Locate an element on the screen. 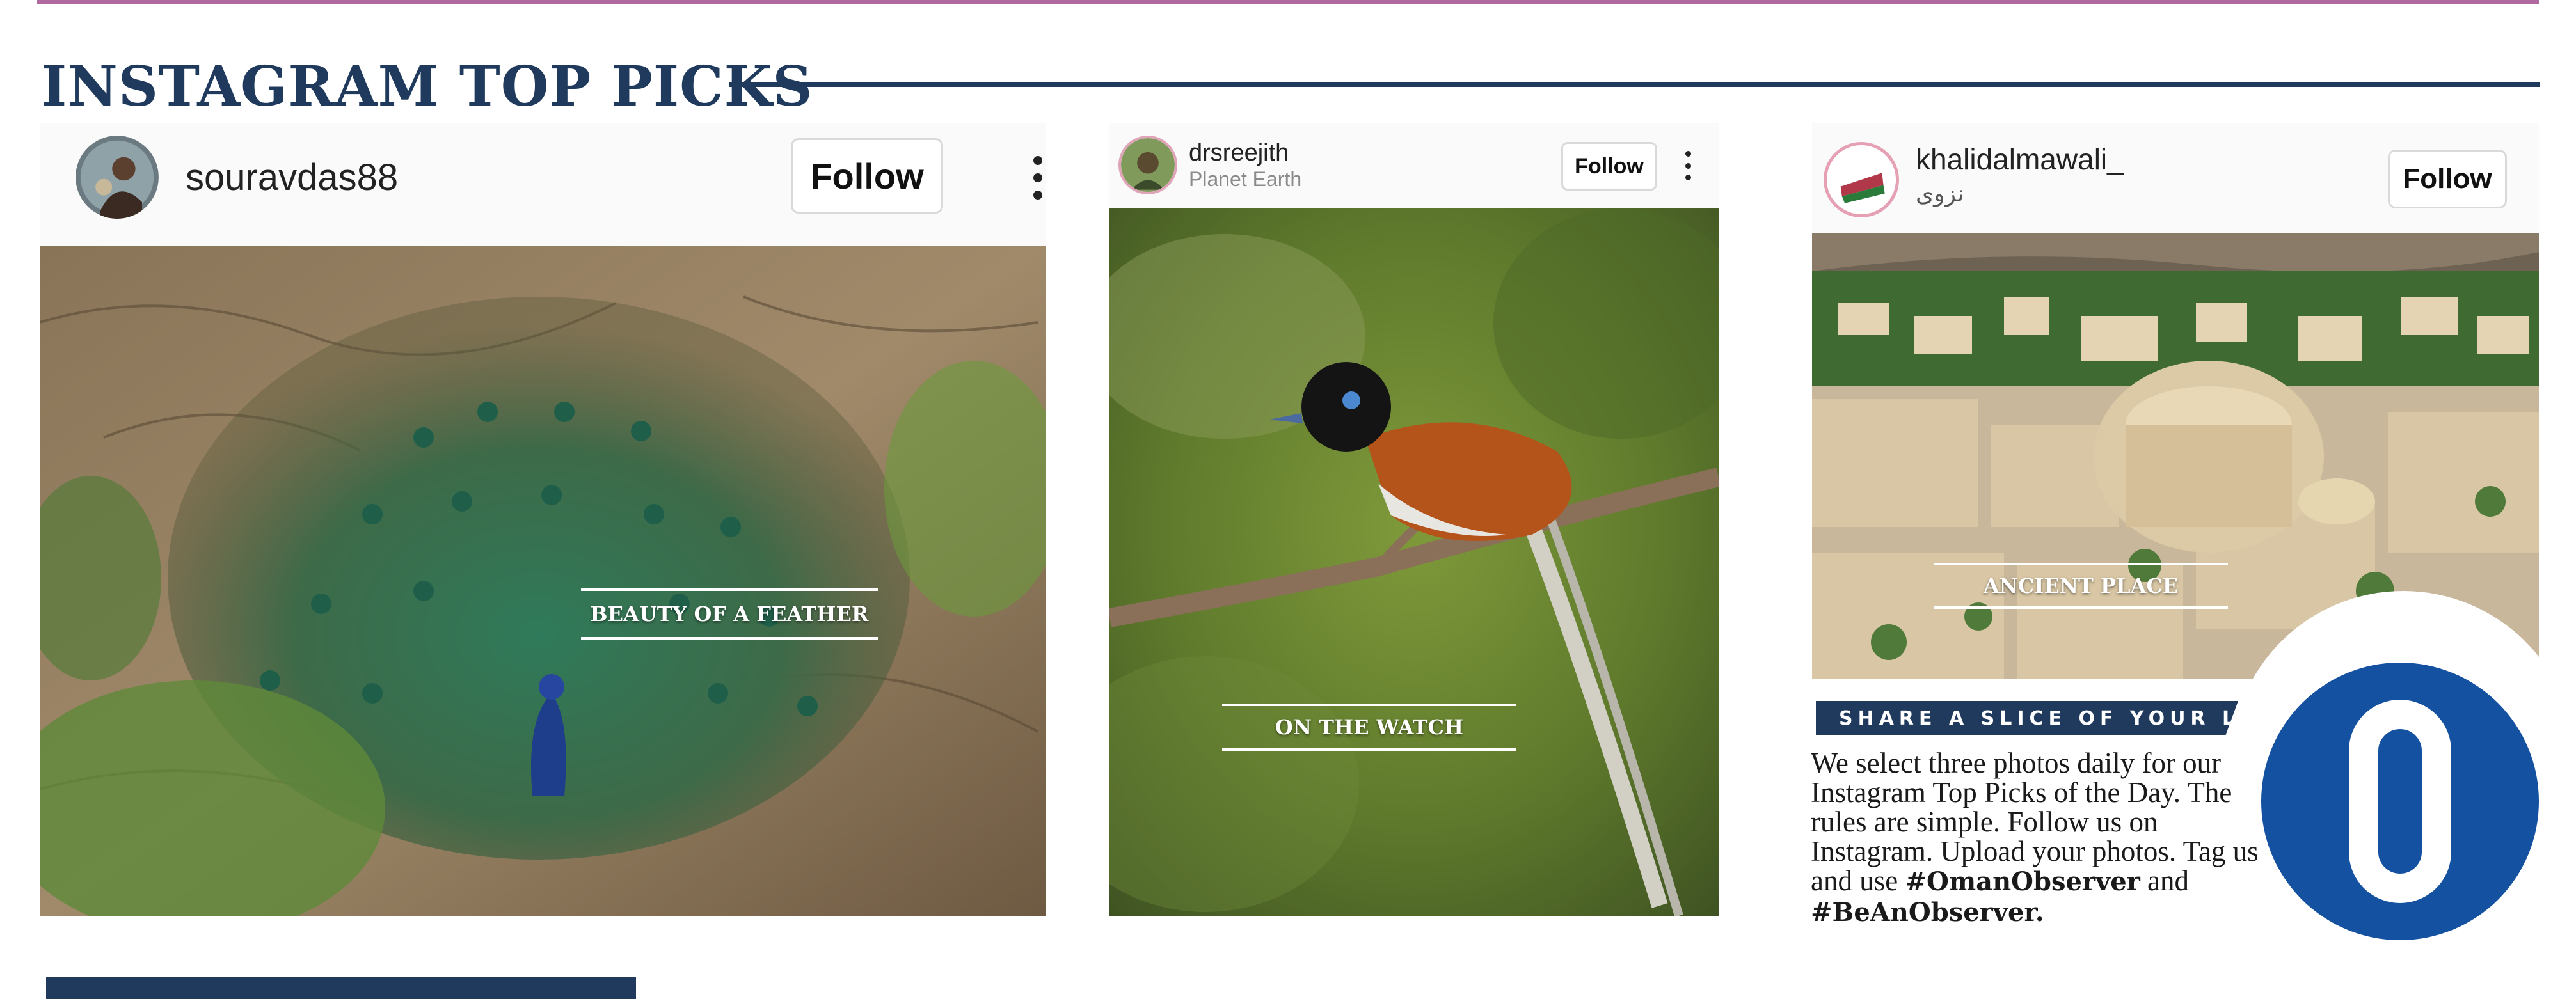 This screenshot has height=999, width=2576. caption-text: ON THE WATCH is located at coordinates (1369, 727).